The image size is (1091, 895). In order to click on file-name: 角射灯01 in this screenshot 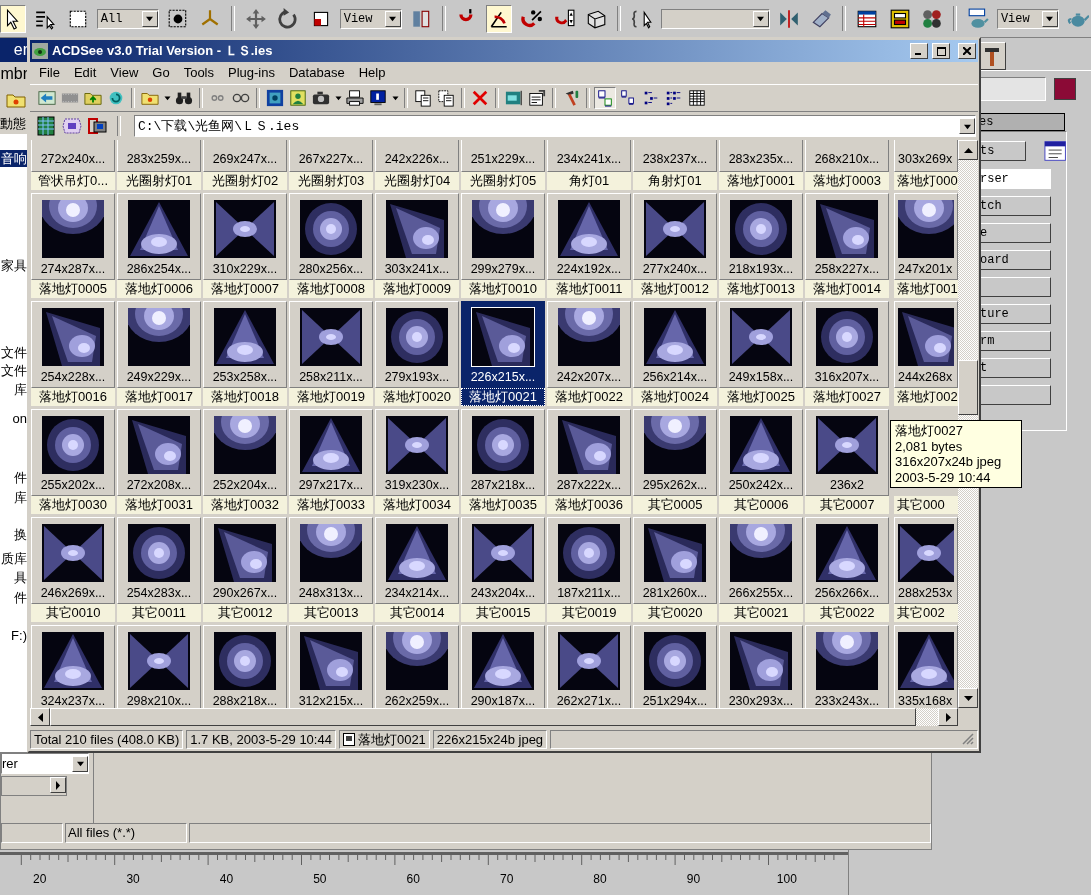, I will do `click(675, 181)`.